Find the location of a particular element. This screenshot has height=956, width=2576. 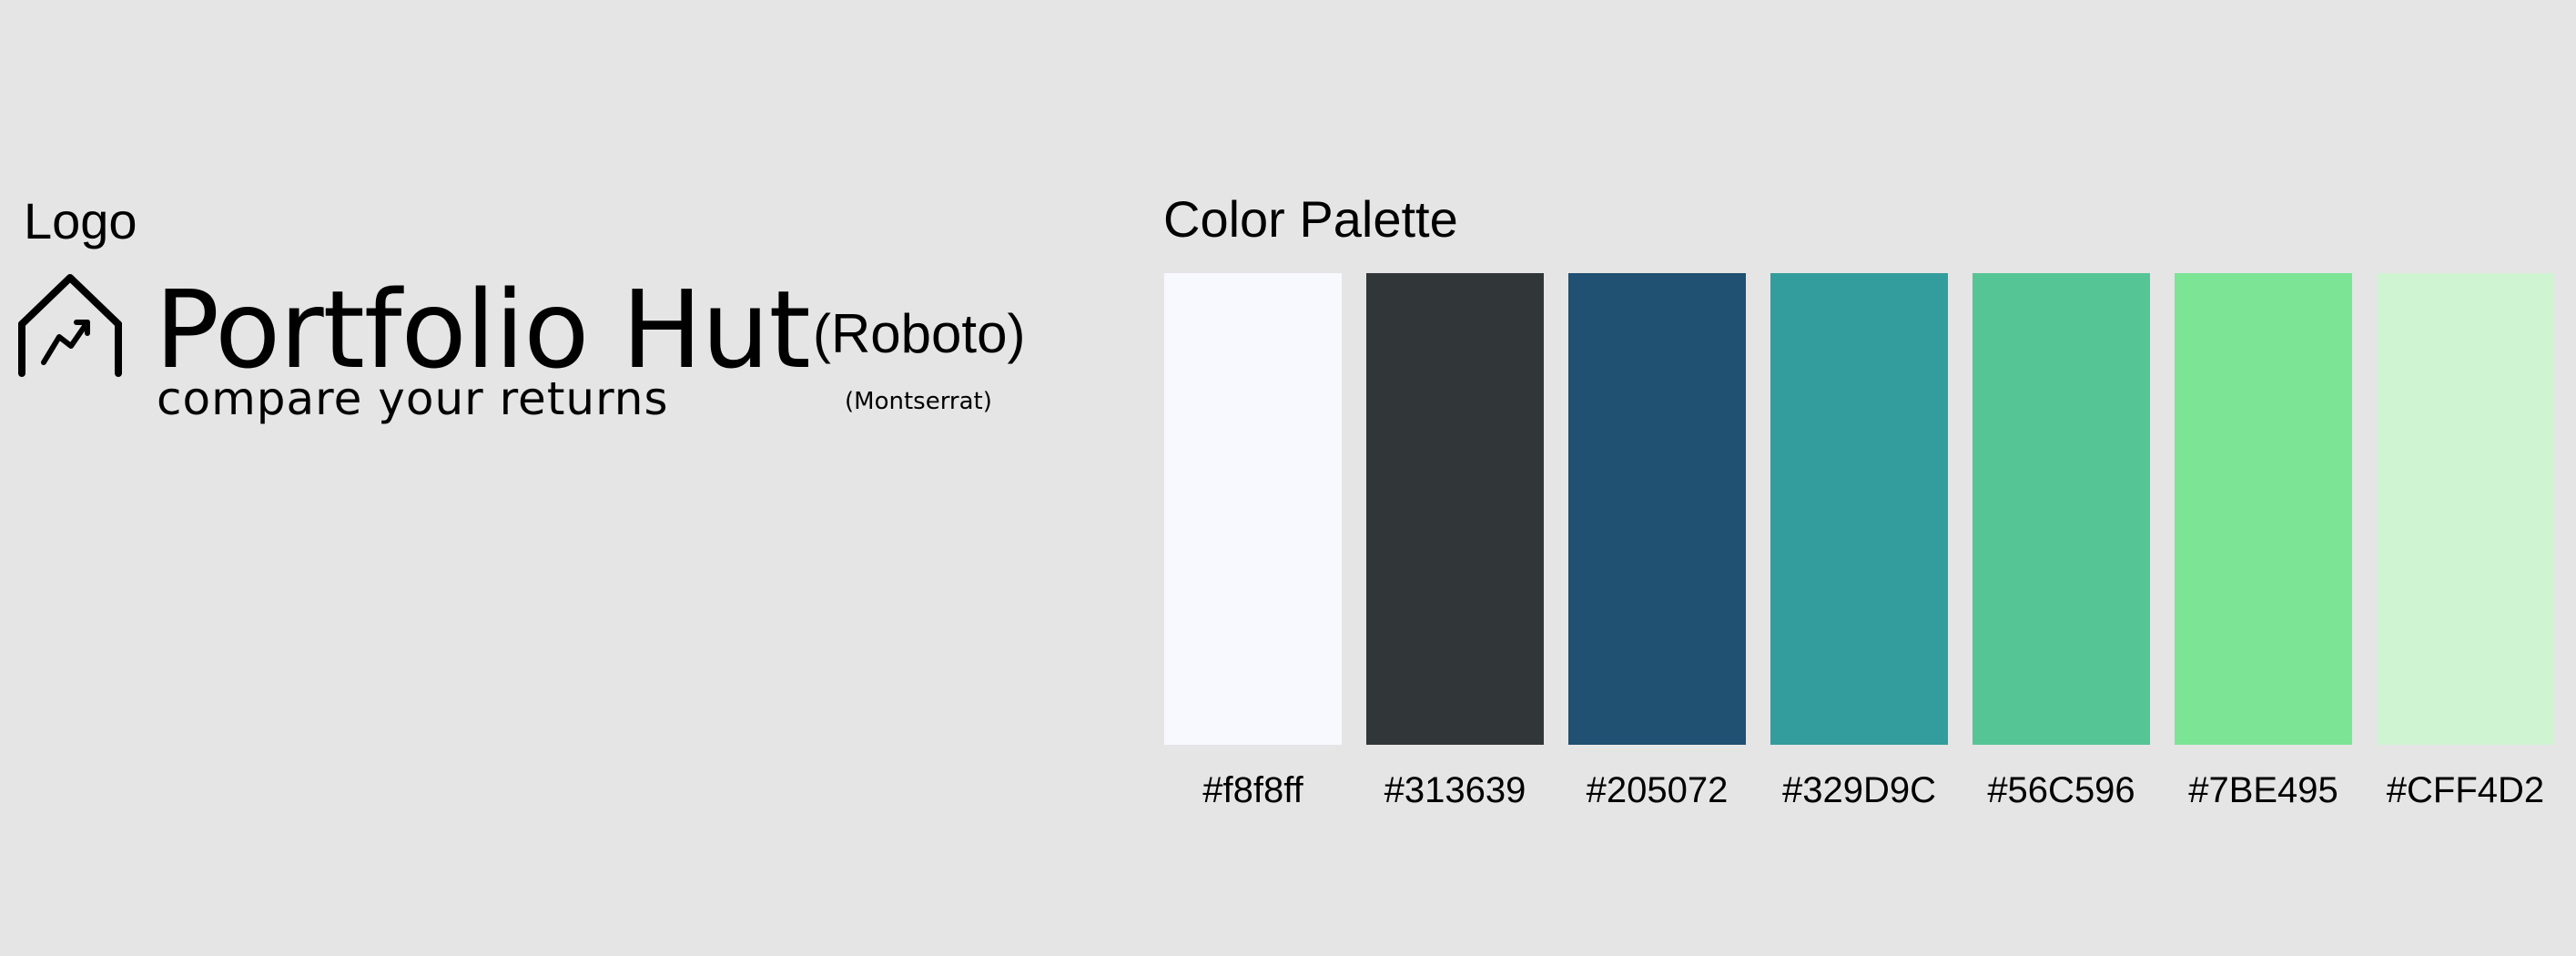

color-hex-label: #205072 is located at coordinates (1657, 790).